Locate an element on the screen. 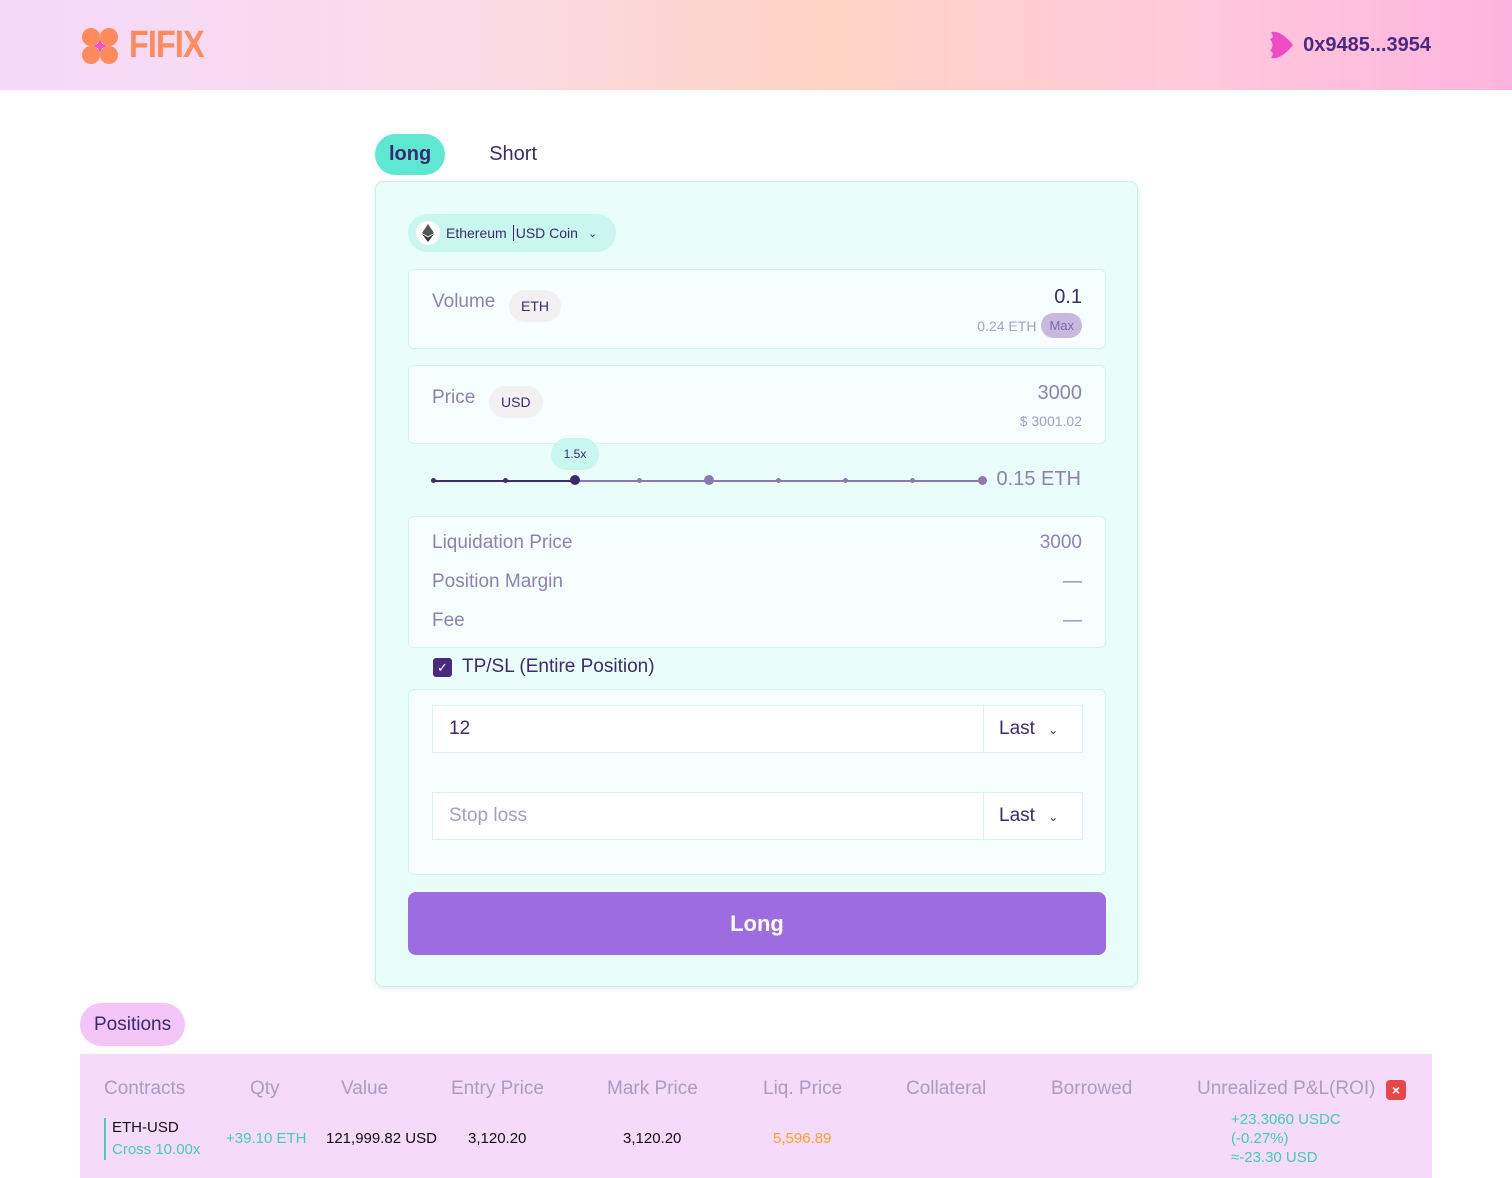 The width and height of the screenshot is (1512, 1178). max-button: Max is located at coordinates (1061, 325).